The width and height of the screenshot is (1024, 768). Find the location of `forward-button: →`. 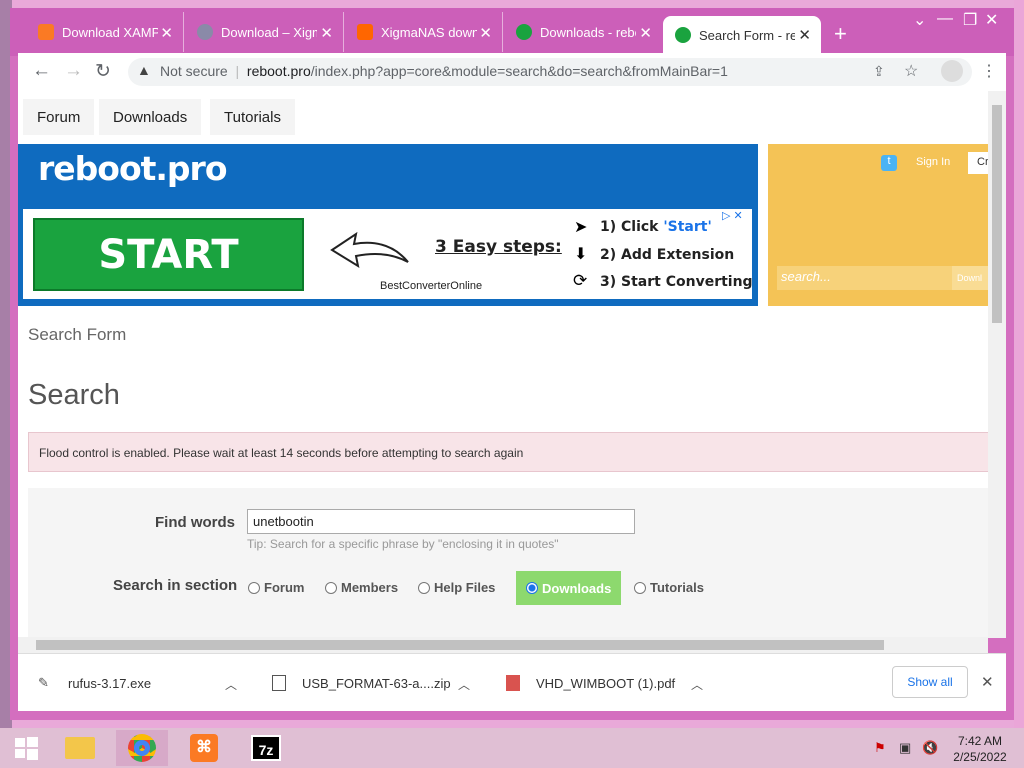

forward-button: → is located at coordinates (73, 71).